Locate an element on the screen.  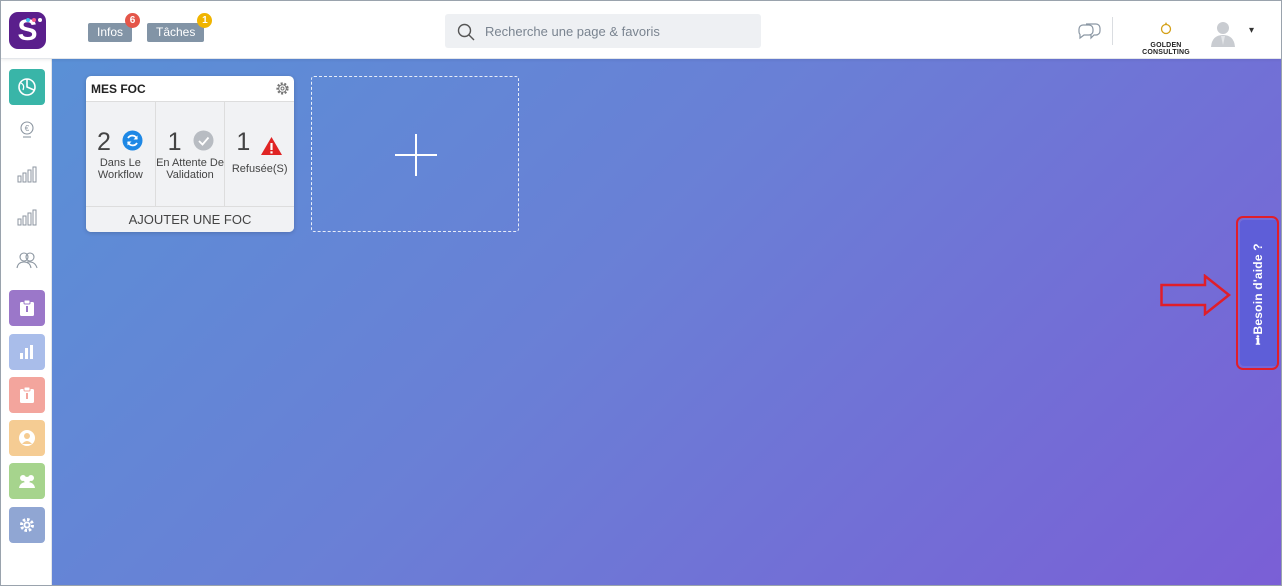
warning-icon is located at coordinates (272, 146).